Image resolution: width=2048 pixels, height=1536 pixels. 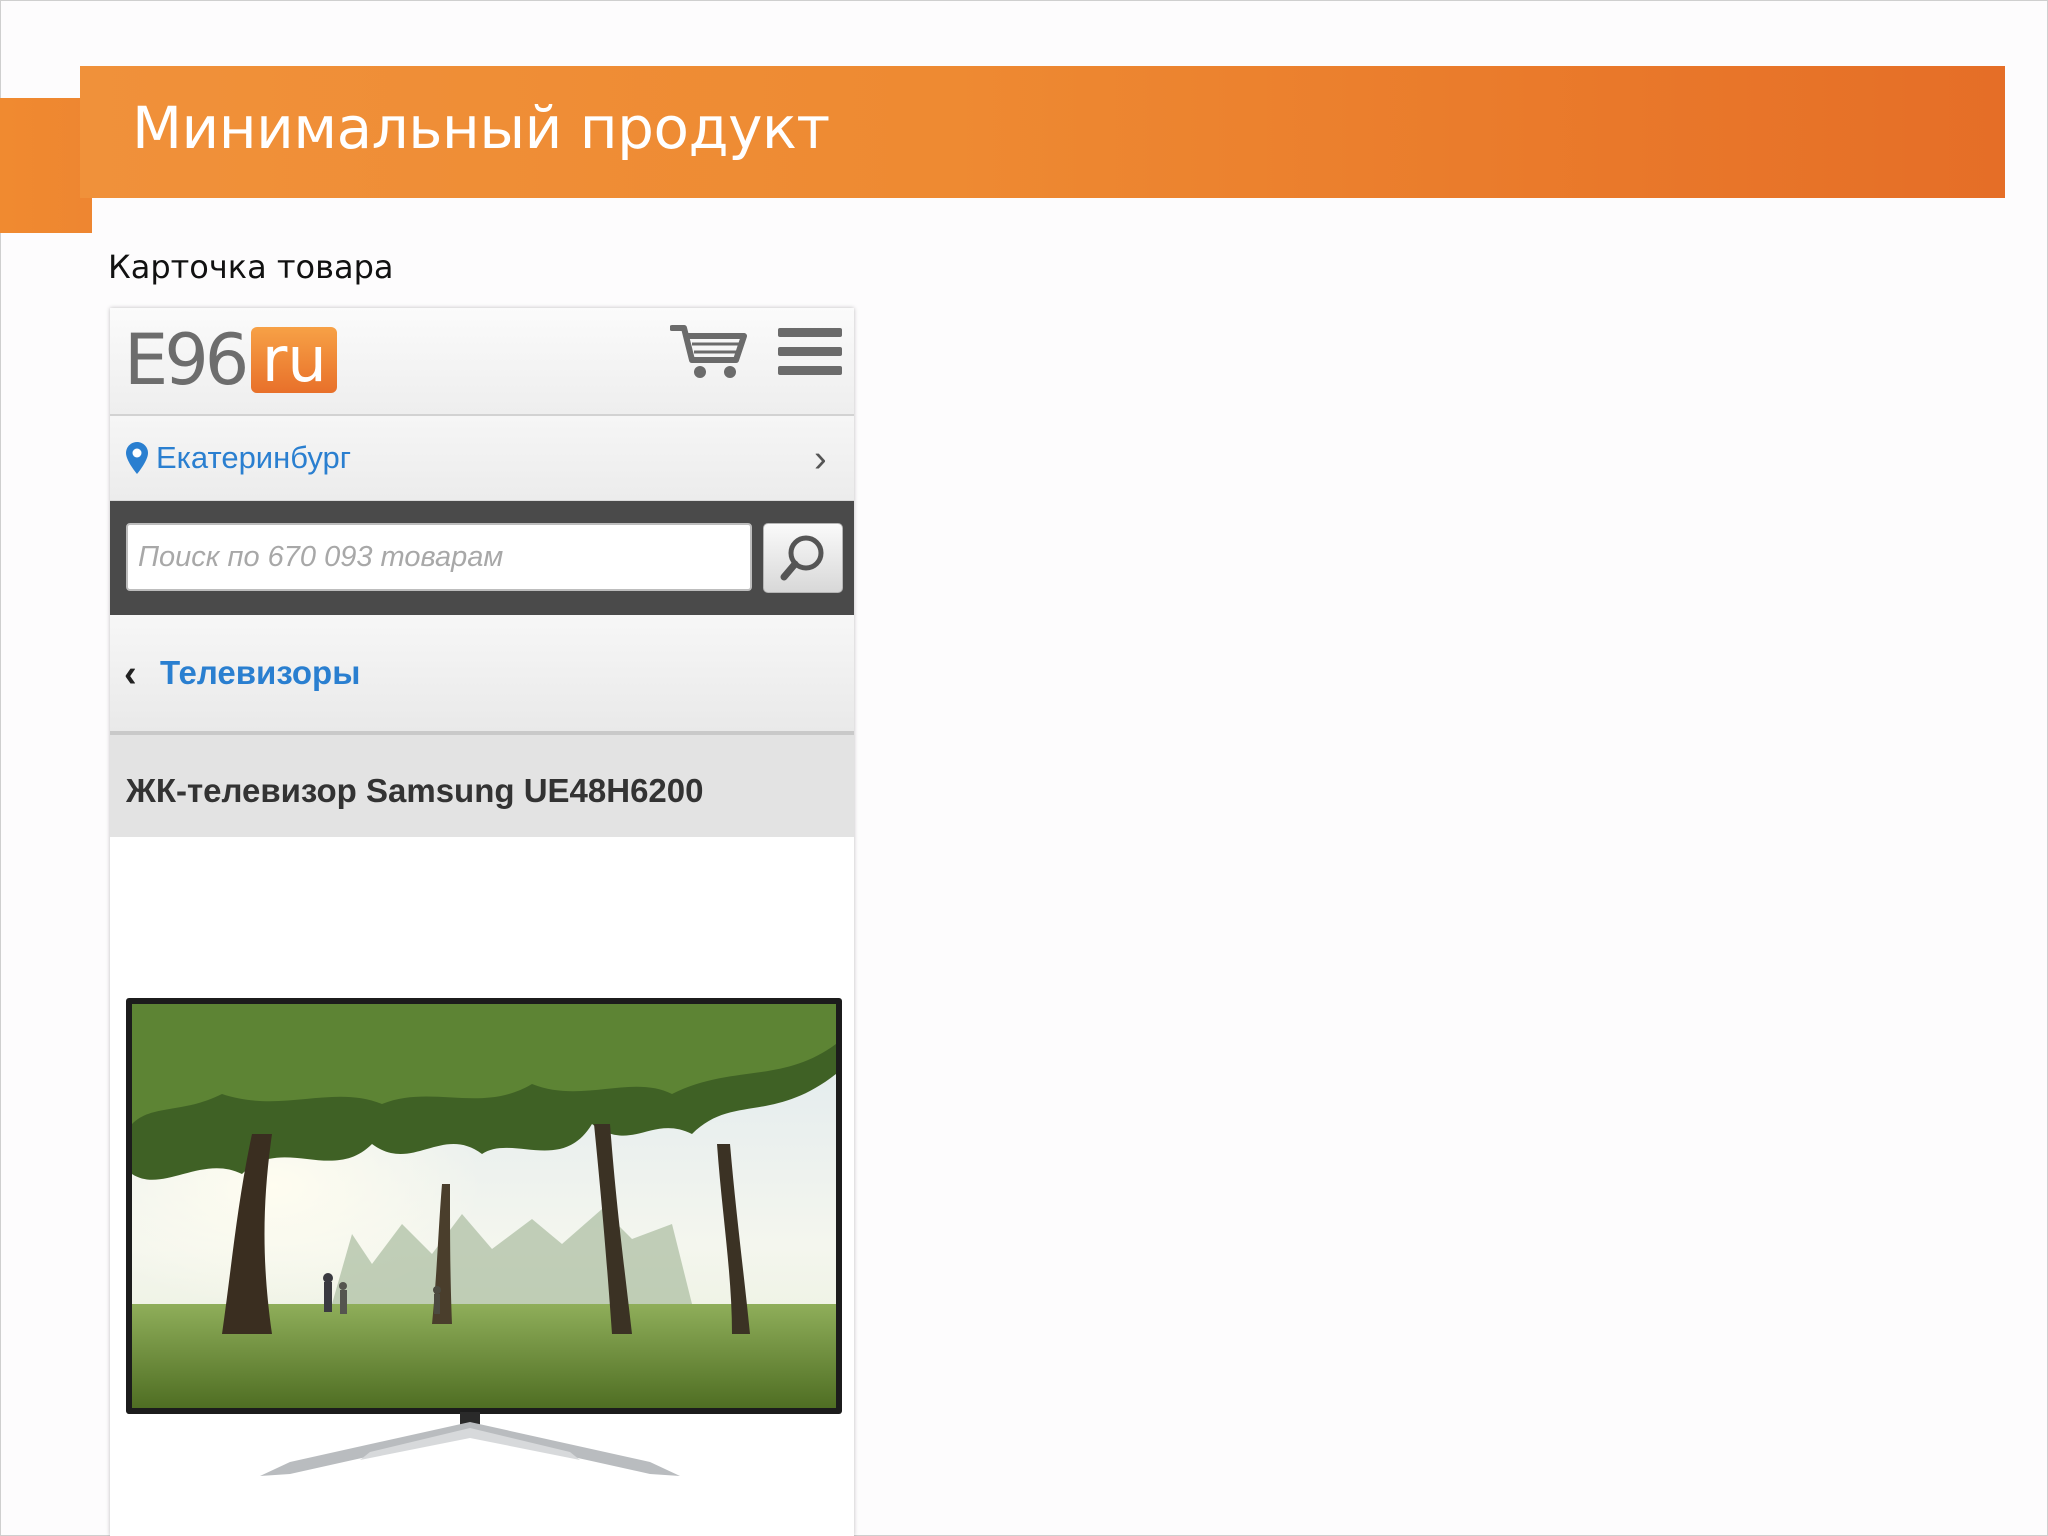 What do you see at coordinates (137, 458) in the screenshot?
I see `map-pin-icon` at bounding box center [137, 458].